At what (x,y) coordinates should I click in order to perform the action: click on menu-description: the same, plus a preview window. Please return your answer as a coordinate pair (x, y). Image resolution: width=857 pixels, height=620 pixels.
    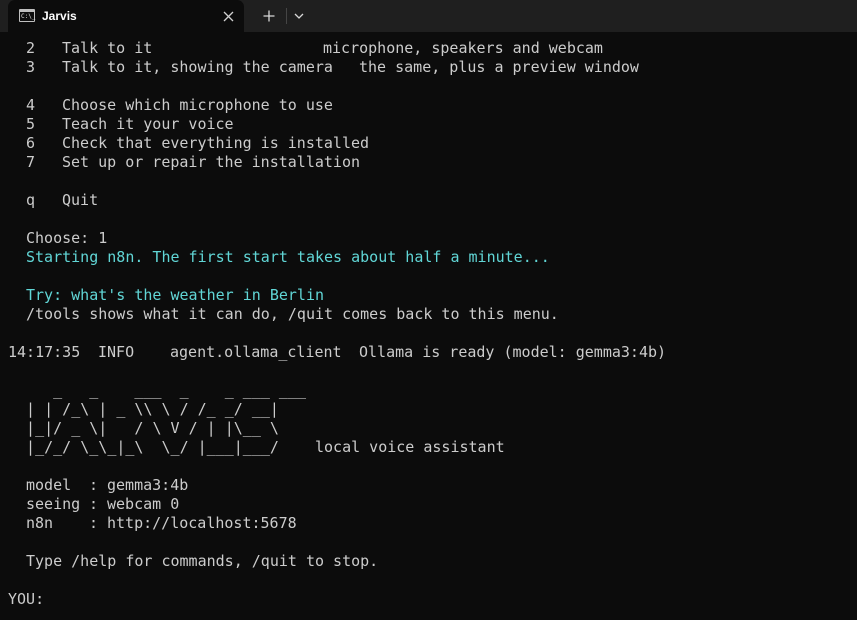
    Looking at the image, I should click on (499, 67).